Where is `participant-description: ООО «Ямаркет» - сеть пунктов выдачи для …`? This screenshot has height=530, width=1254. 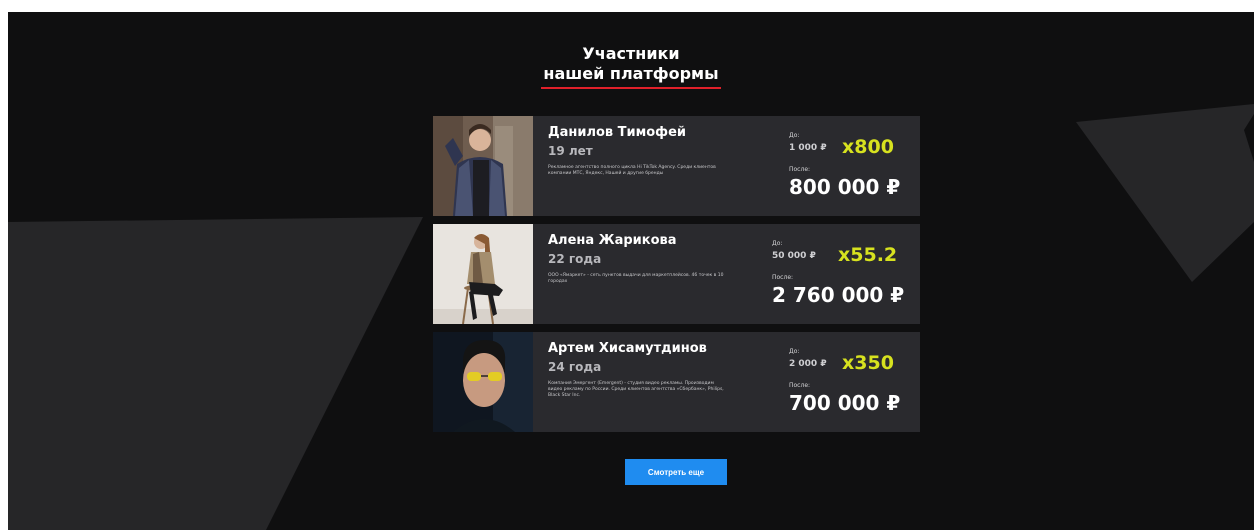
participant-description: ООО «Ямаркет» - сеть пунктов выдачи для … is located at coordinates (636, 278).